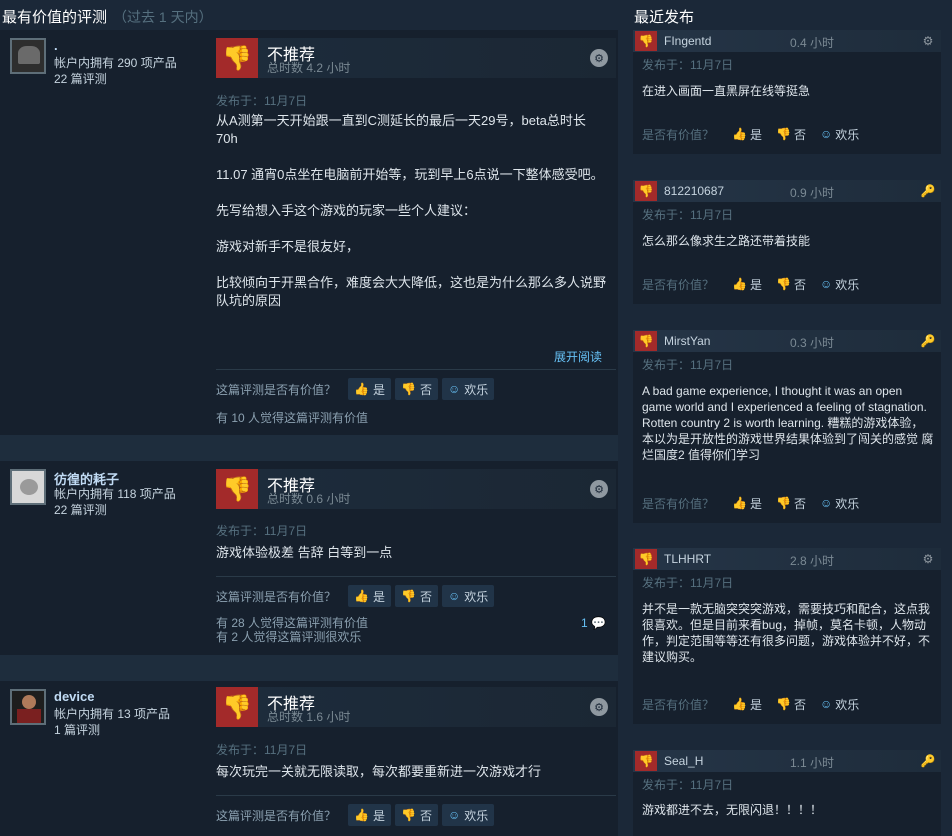 The height and width of the screenshot is (836, 952). Describe the element at coordinates (687, 341) in the screenshot. I see `recent-author-name: MirstYan` at that location.